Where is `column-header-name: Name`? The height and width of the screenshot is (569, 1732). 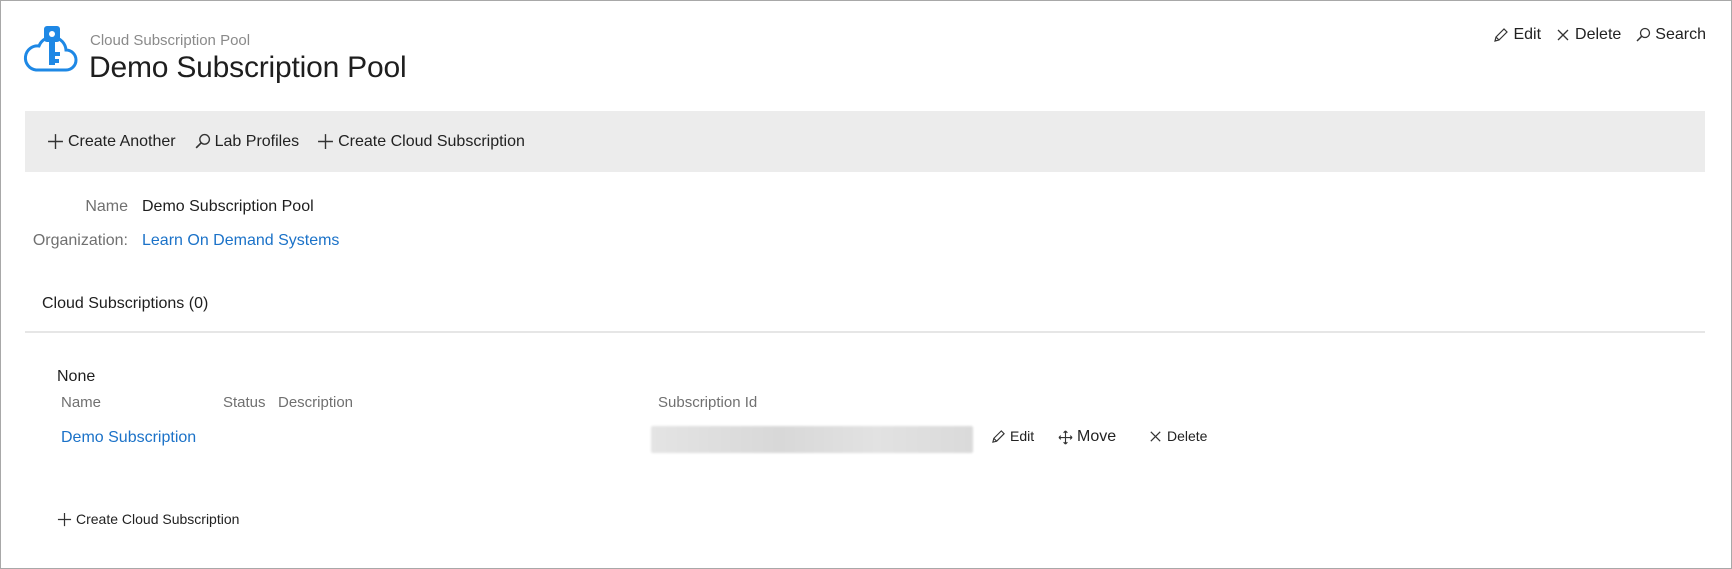 column-header-name: Name is located at coordinates (81, 402).